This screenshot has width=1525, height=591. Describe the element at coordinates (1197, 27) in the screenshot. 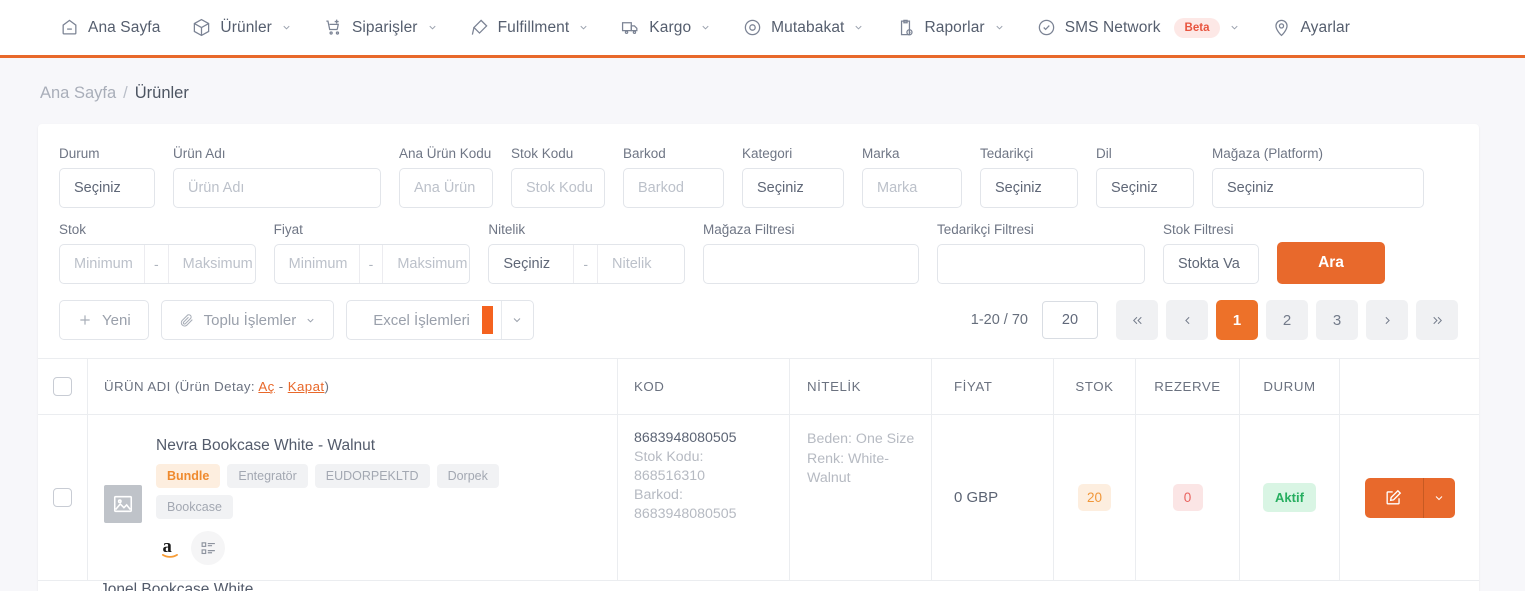

I see `status-badge-beta: Beta` at that location.